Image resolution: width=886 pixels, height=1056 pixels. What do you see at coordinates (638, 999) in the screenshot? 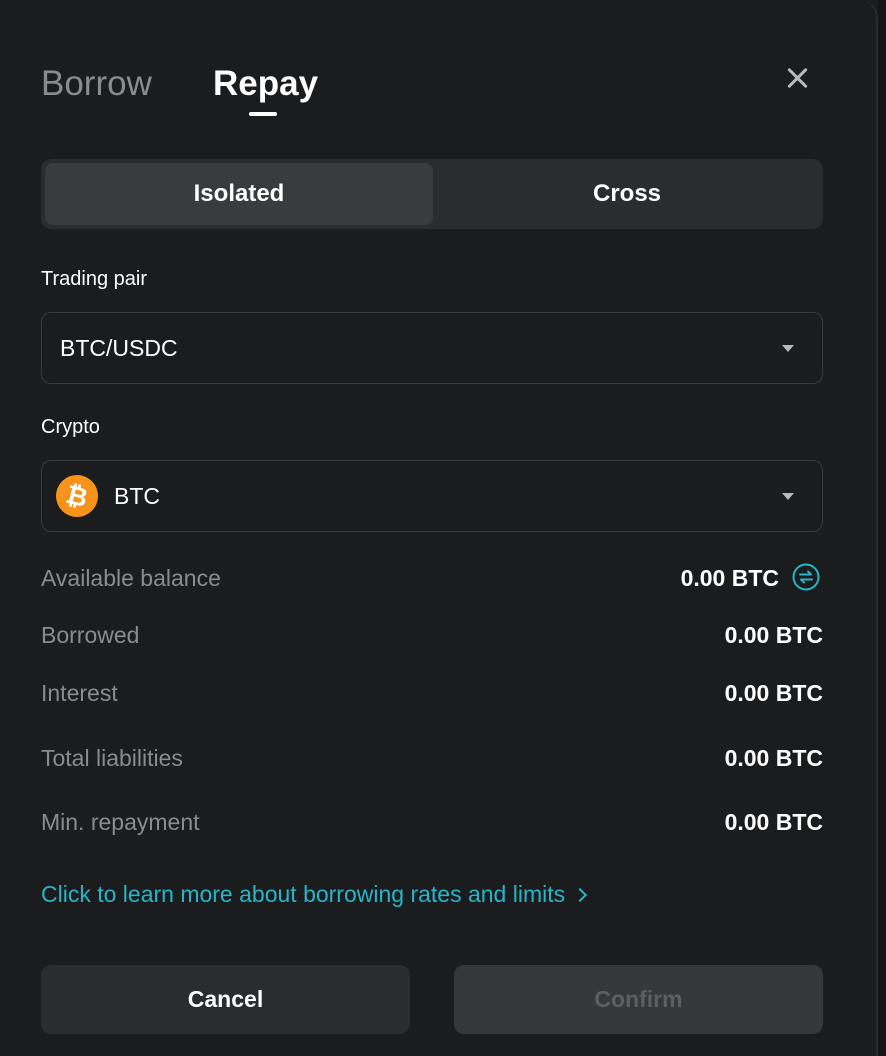
I see `confirm-button: Confirm` at bounding box center [638, 999].